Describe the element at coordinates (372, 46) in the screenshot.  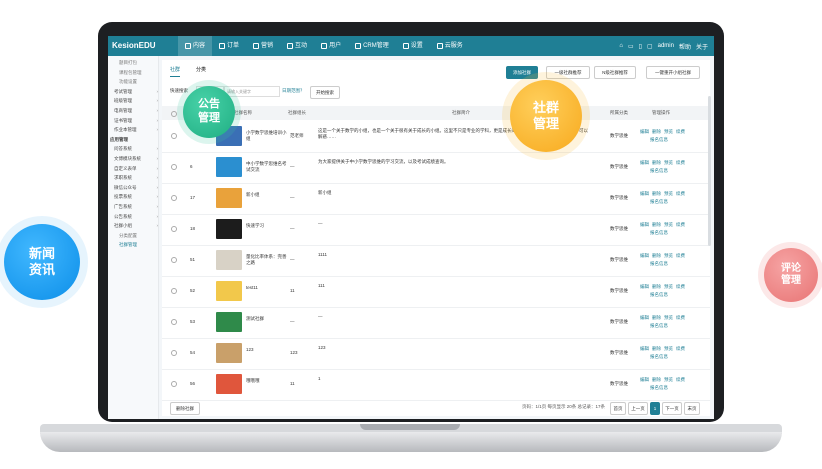
I see `top-menu-item: CRM管理` at that location.